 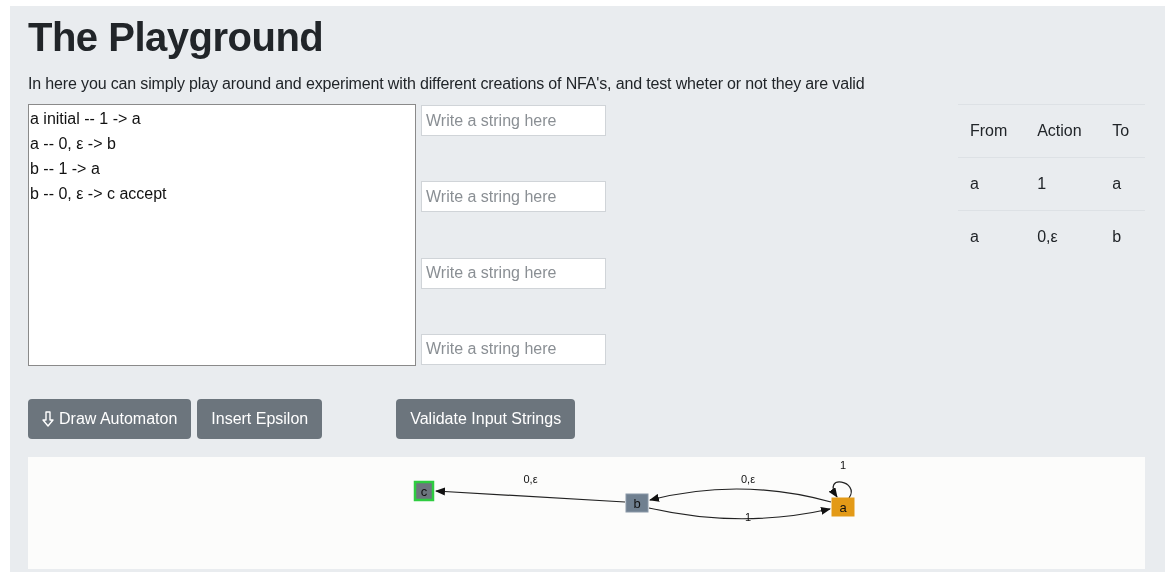 I want to click on state-label: a, so click(x=843, y=507).